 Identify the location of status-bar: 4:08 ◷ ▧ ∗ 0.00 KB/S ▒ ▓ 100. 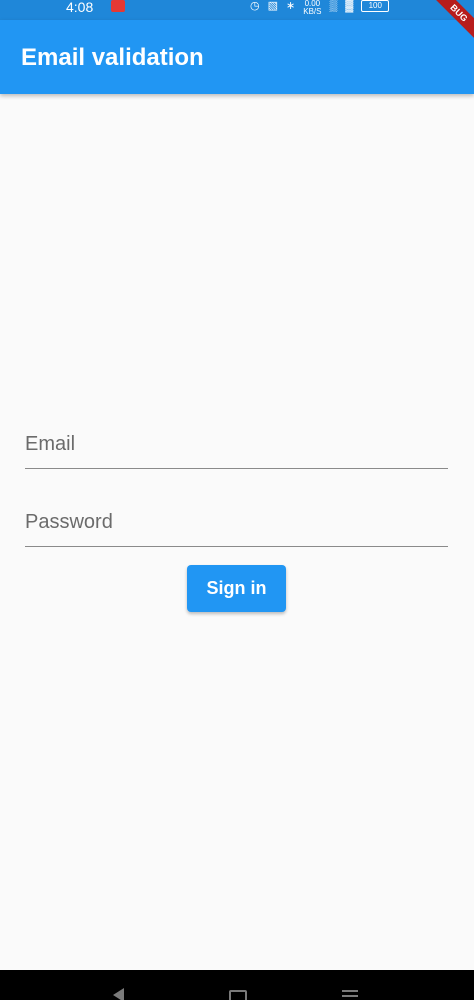
(237, 10).